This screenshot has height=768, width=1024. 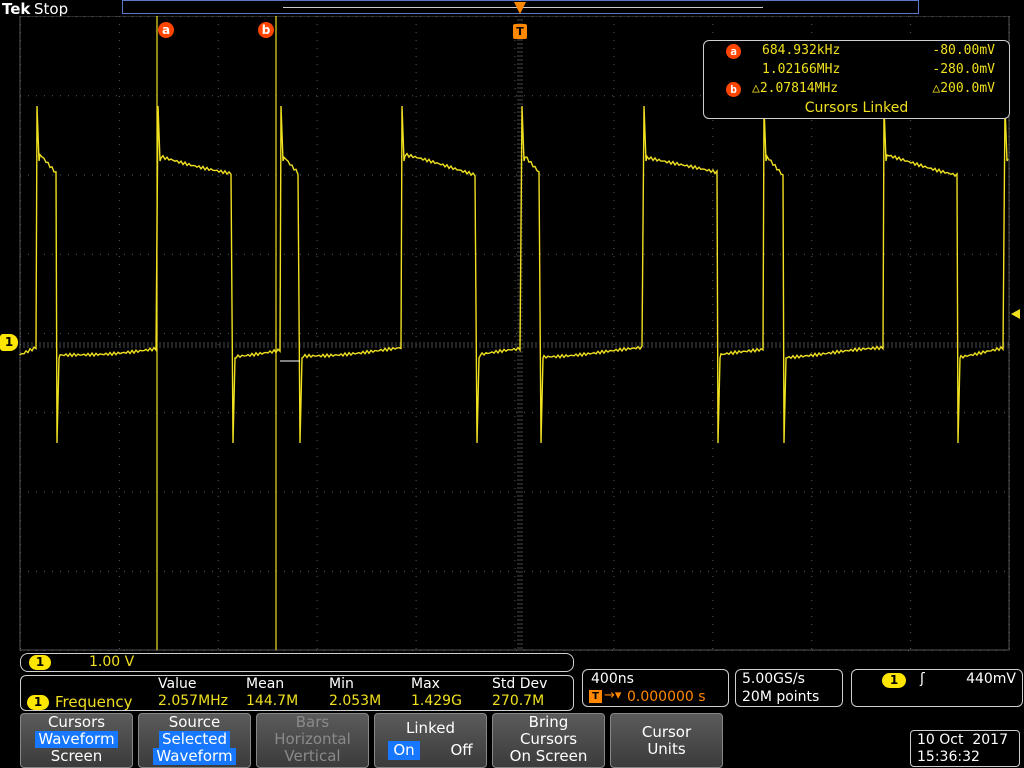 What do you see at coordinates (520, 8) in the screenshot?
I see `trigger-position-arrow-icon` at bounding box center [520, 8].